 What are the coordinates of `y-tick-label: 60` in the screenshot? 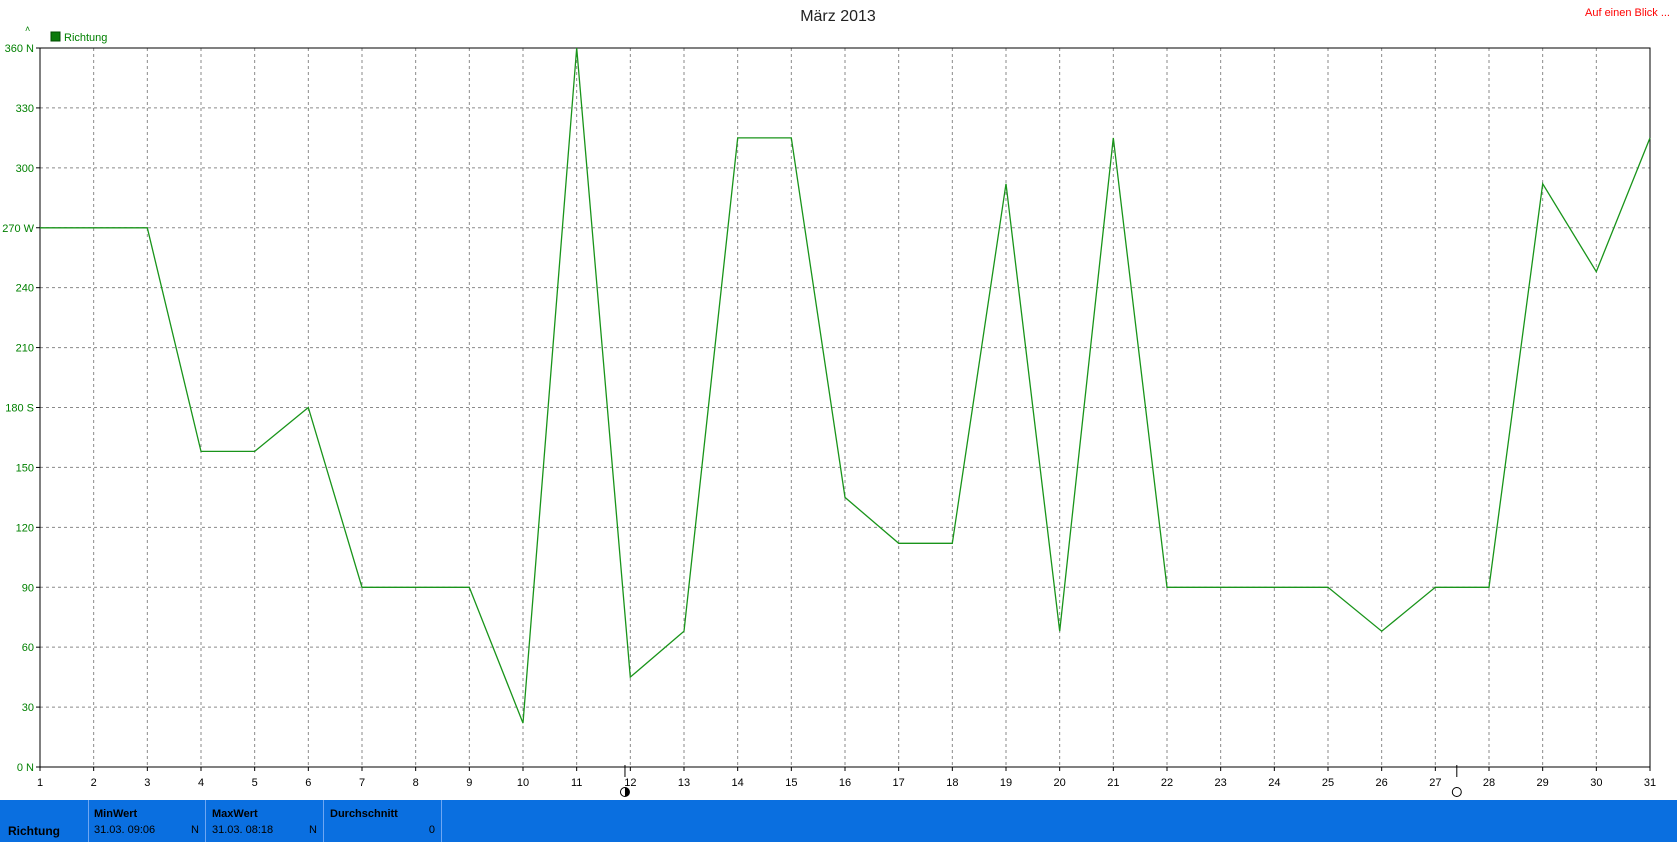 It's located at (28, 648).